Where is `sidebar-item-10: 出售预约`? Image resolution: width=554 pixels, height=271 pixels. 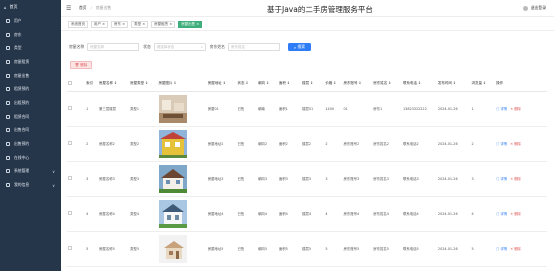 sidebar-item-10: 出售预约 is located at coordinates (30, 144).